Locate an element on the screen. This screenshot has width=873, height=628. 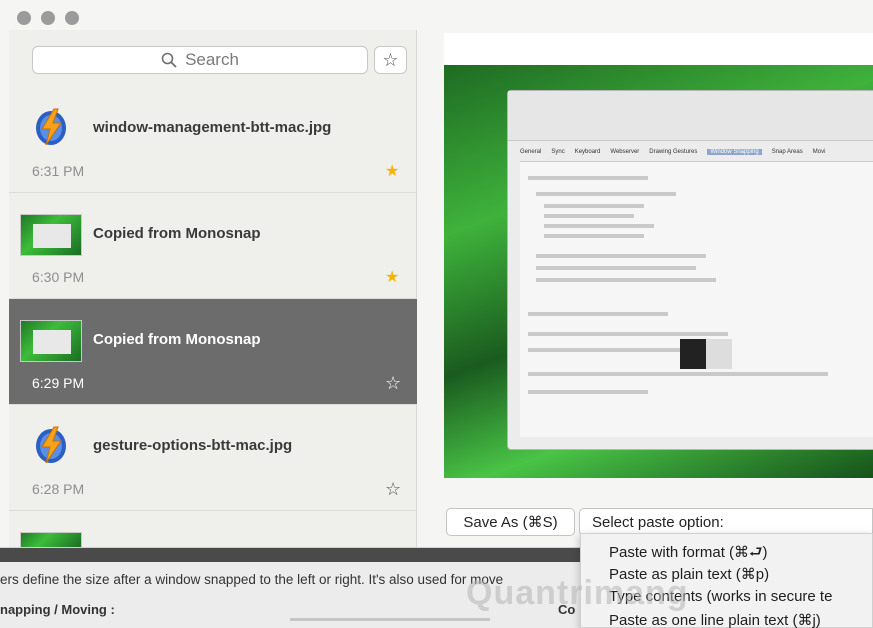
dialog-tab: Sync is located at coordinates (558, 152).